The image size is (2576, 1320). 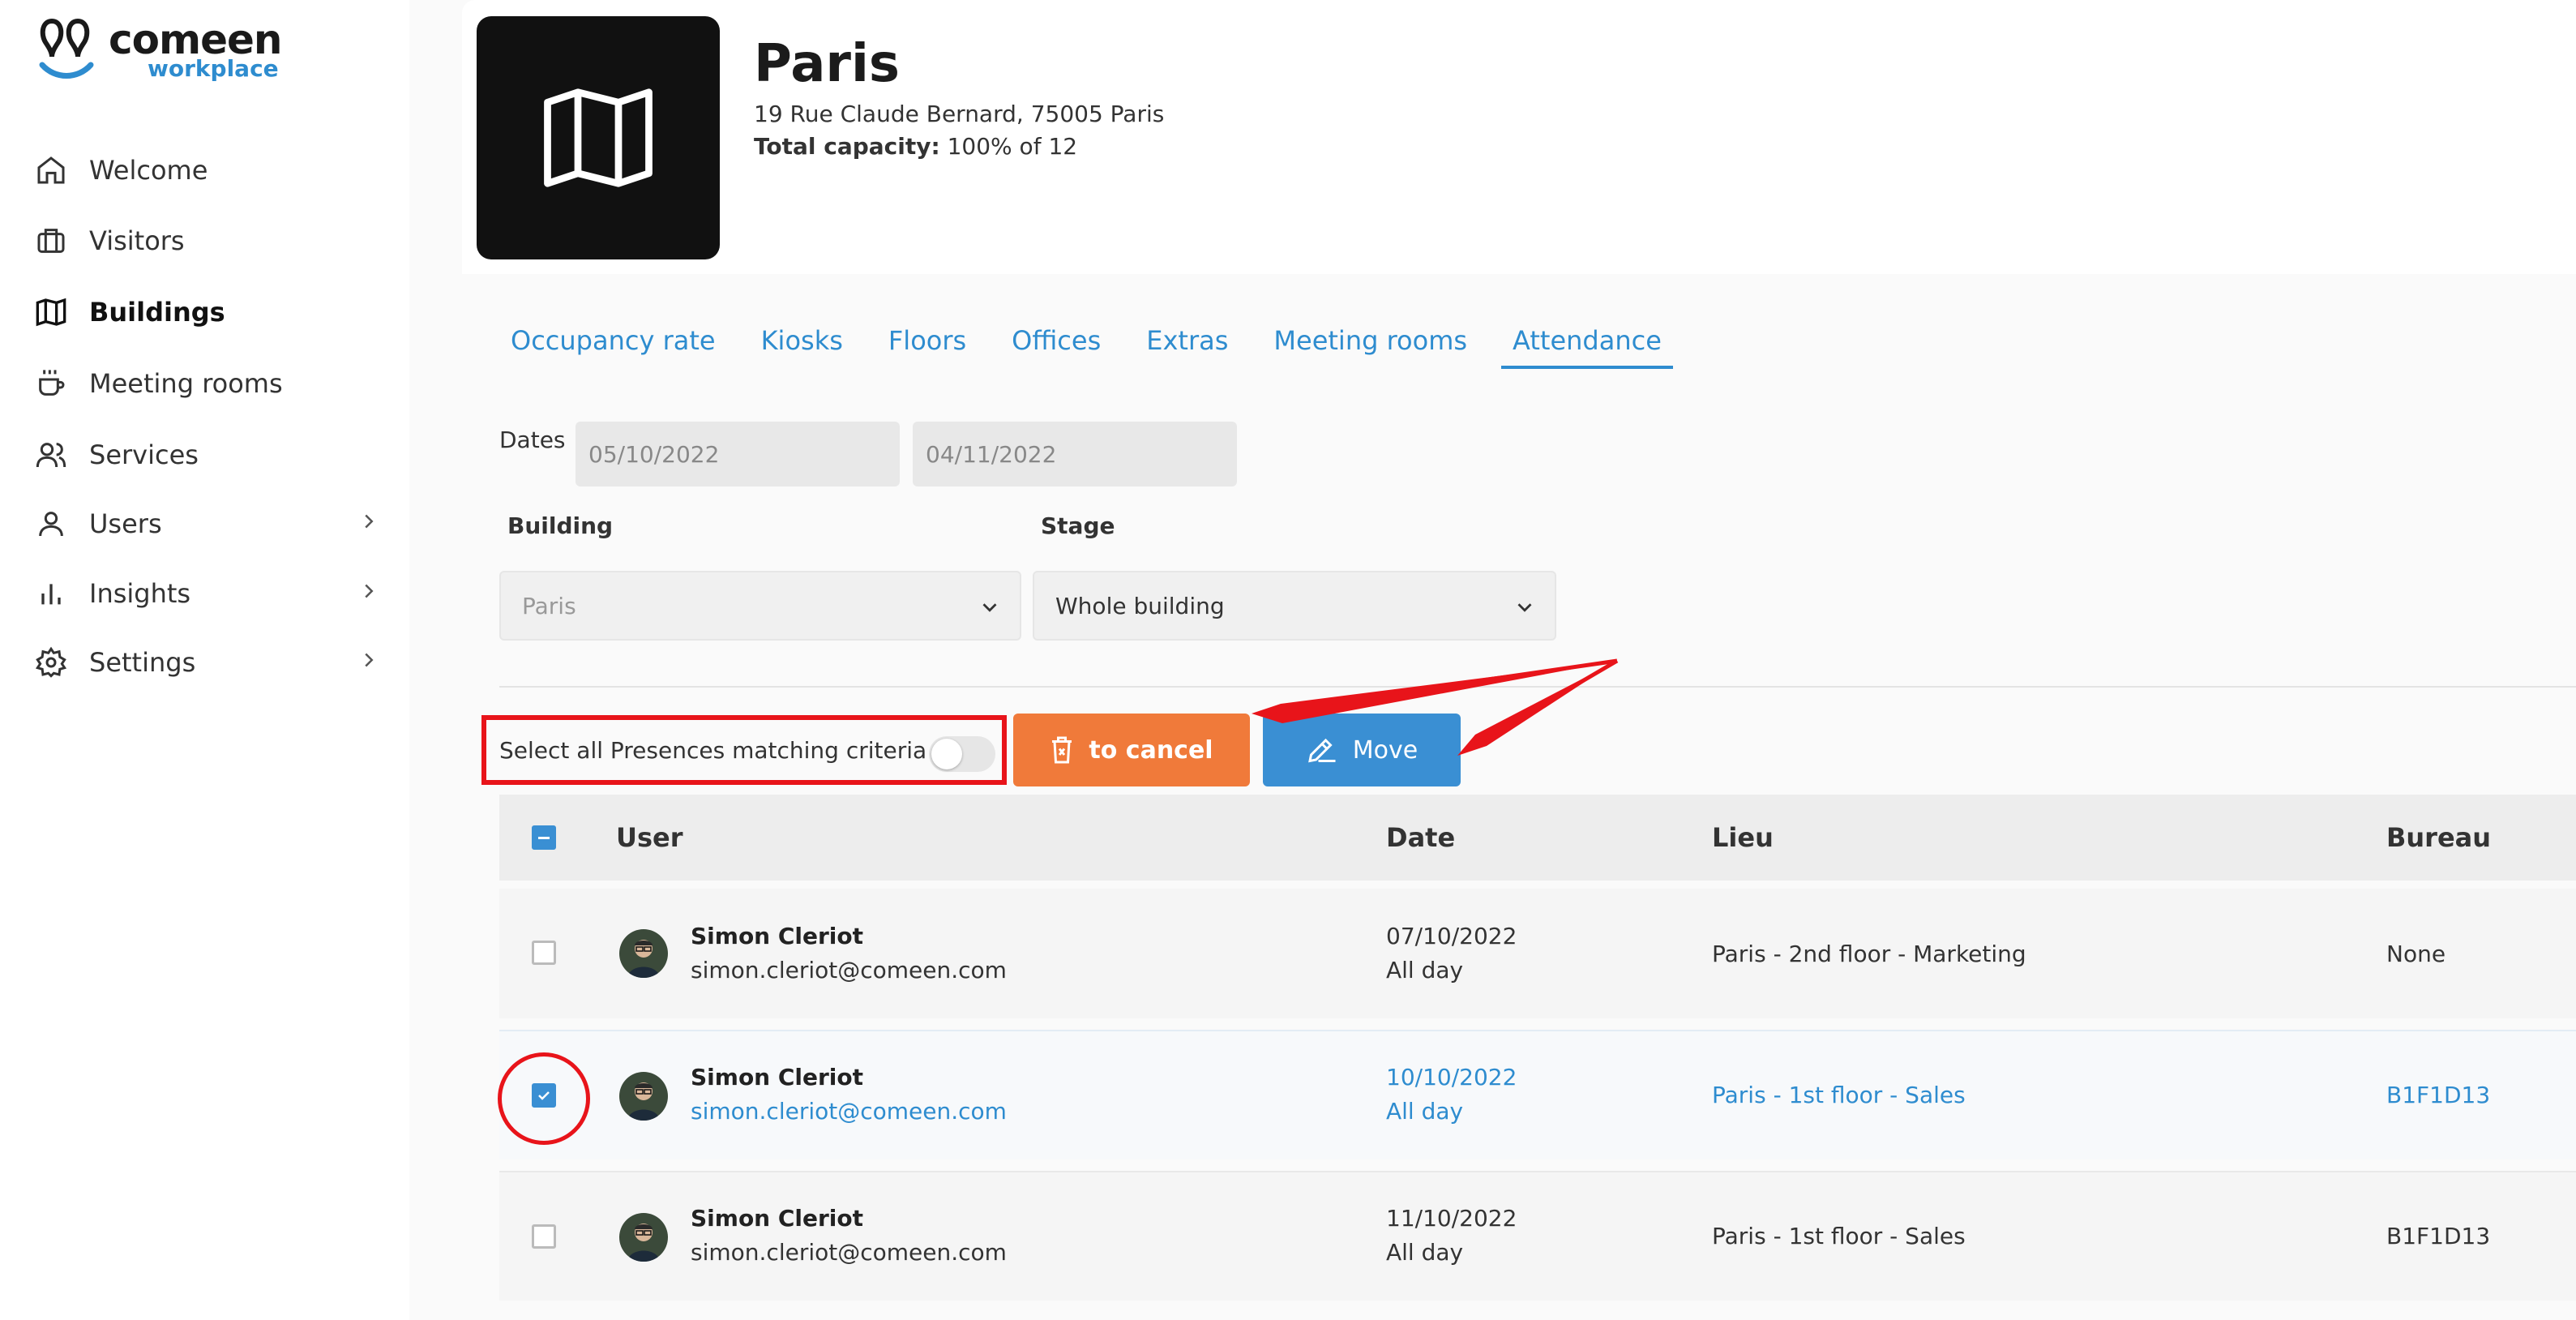 I want to click on building-image, so click(x=598, y=138).